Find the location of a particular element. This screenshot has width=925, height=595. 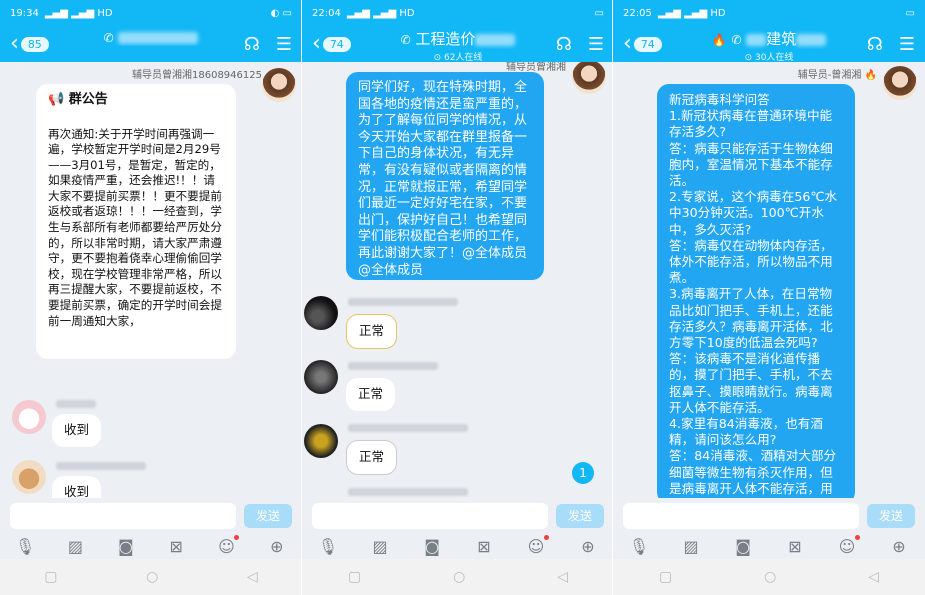

flame-icon: 🔥 is located at coordinates (719, 40).